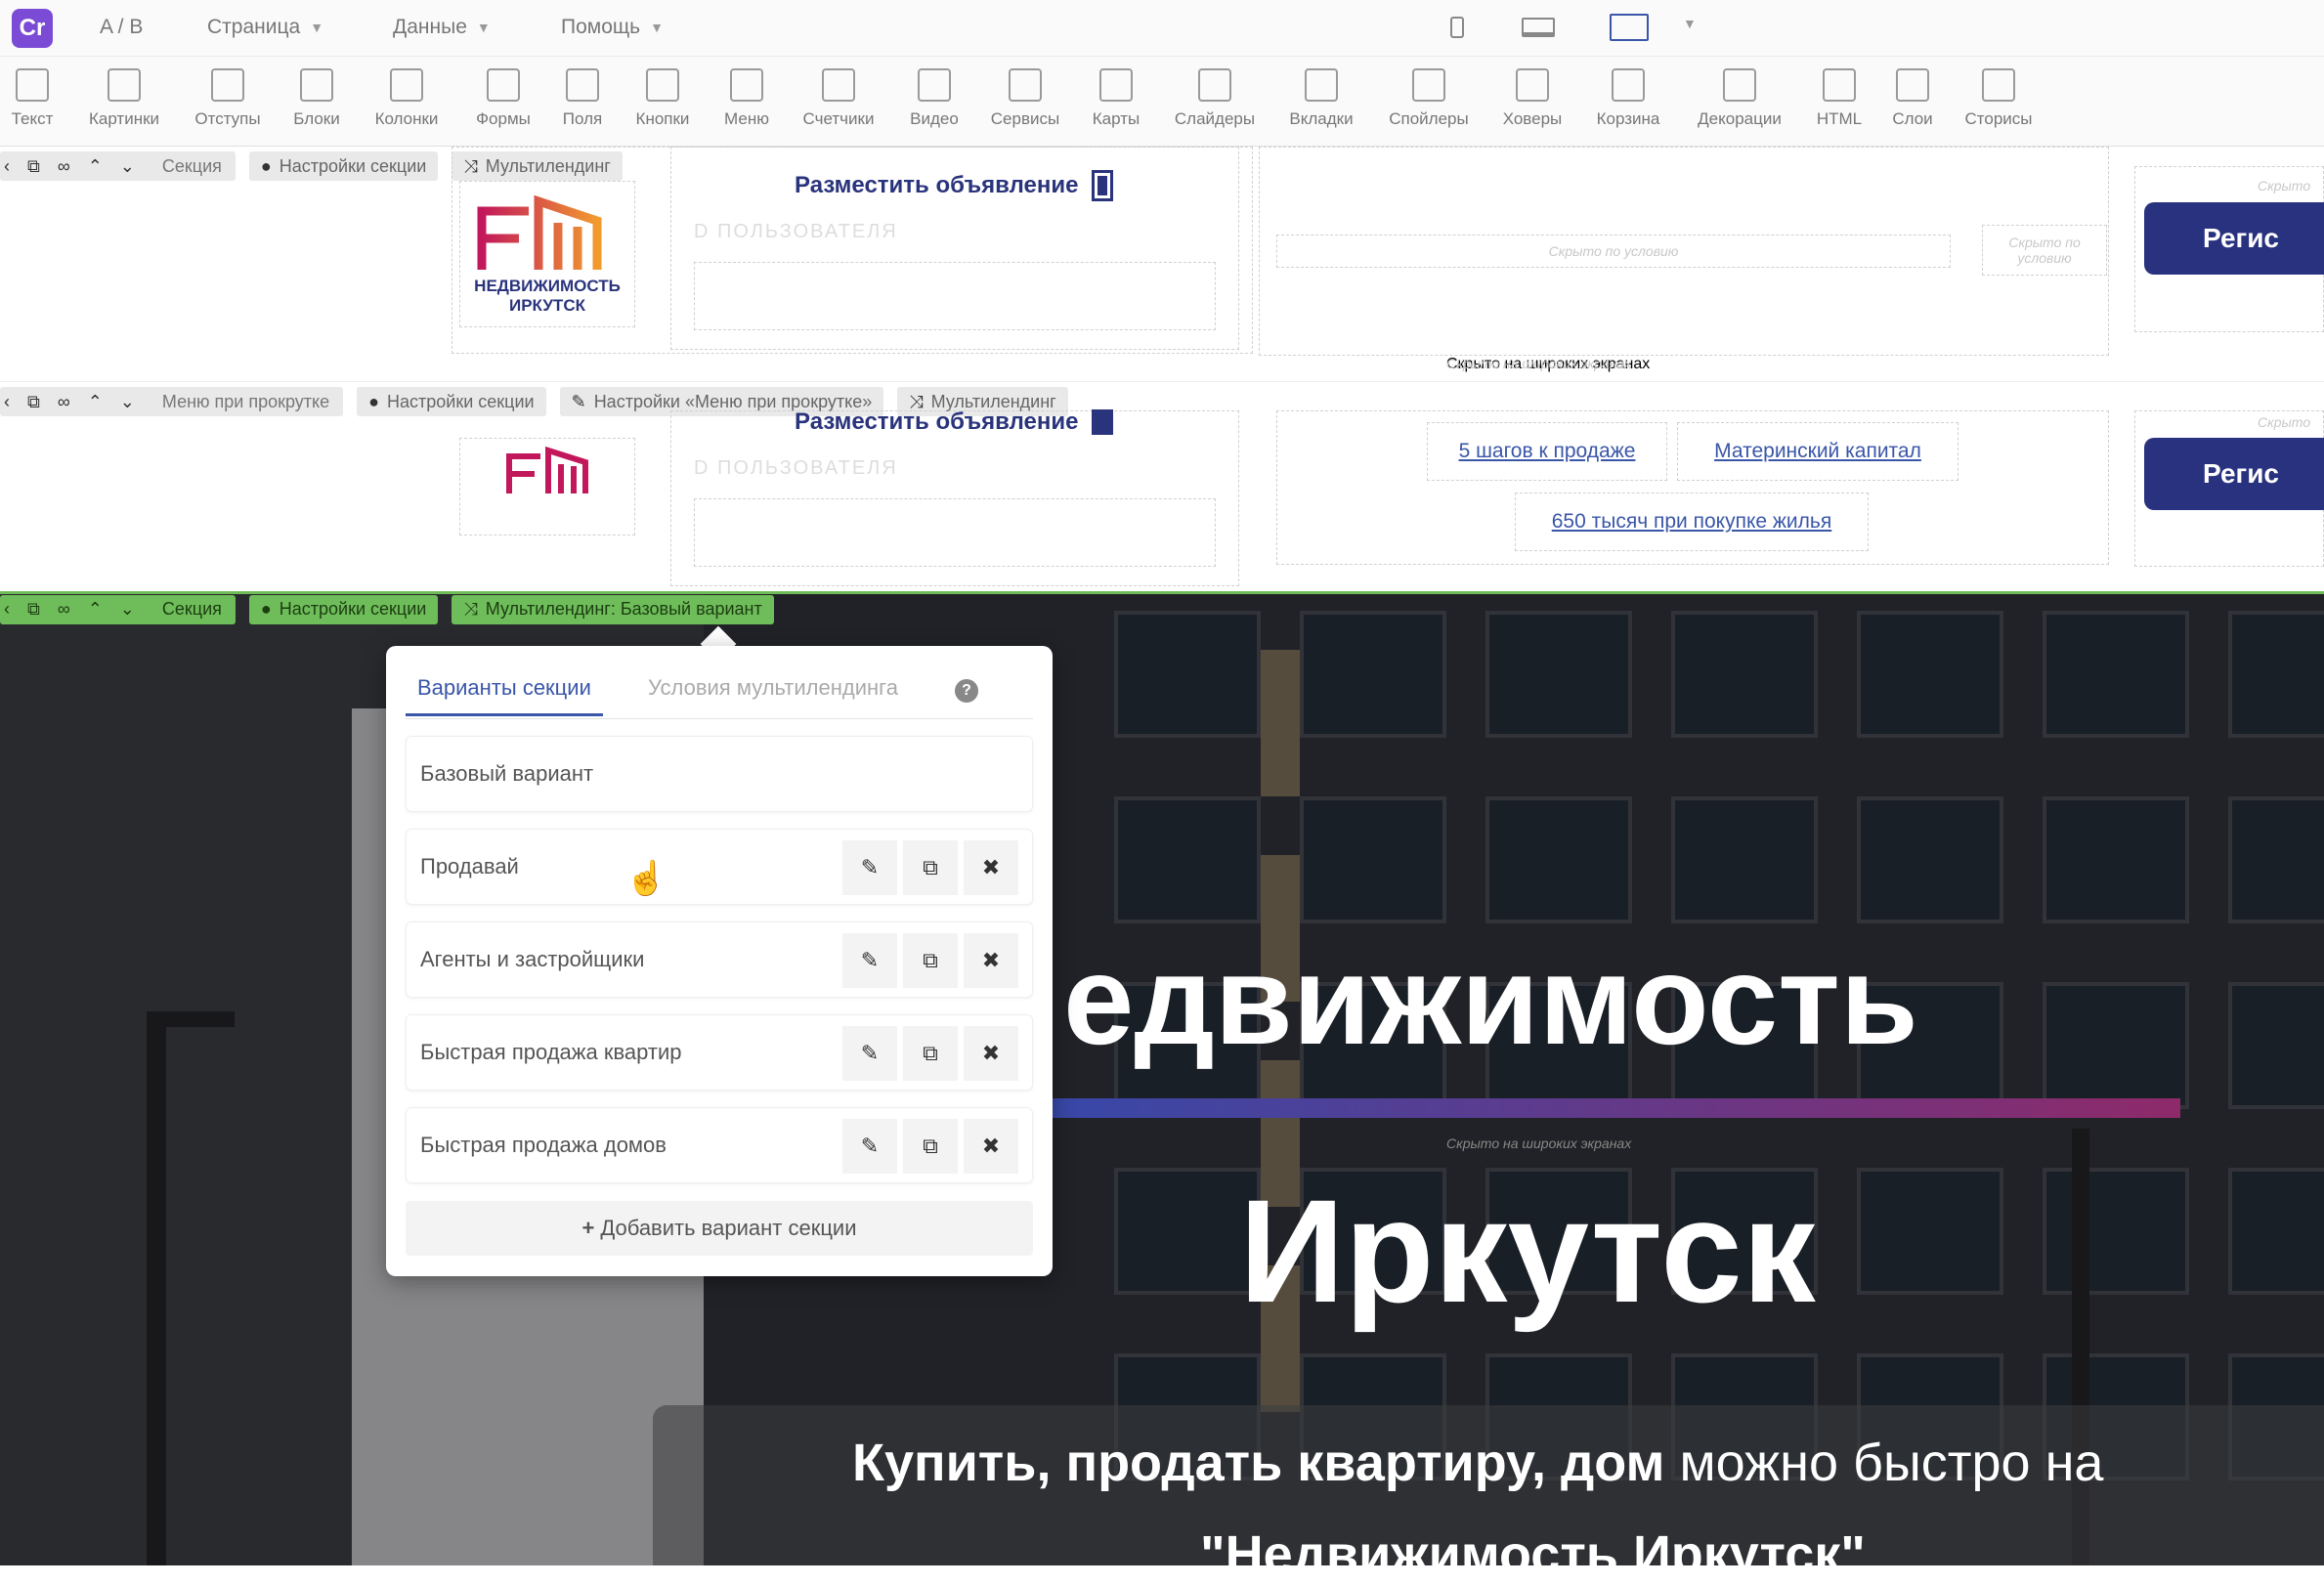  I want to click on variant-row: Быстрая продажа квартир ✎ ⧉ ✖, so click(719, 1052).